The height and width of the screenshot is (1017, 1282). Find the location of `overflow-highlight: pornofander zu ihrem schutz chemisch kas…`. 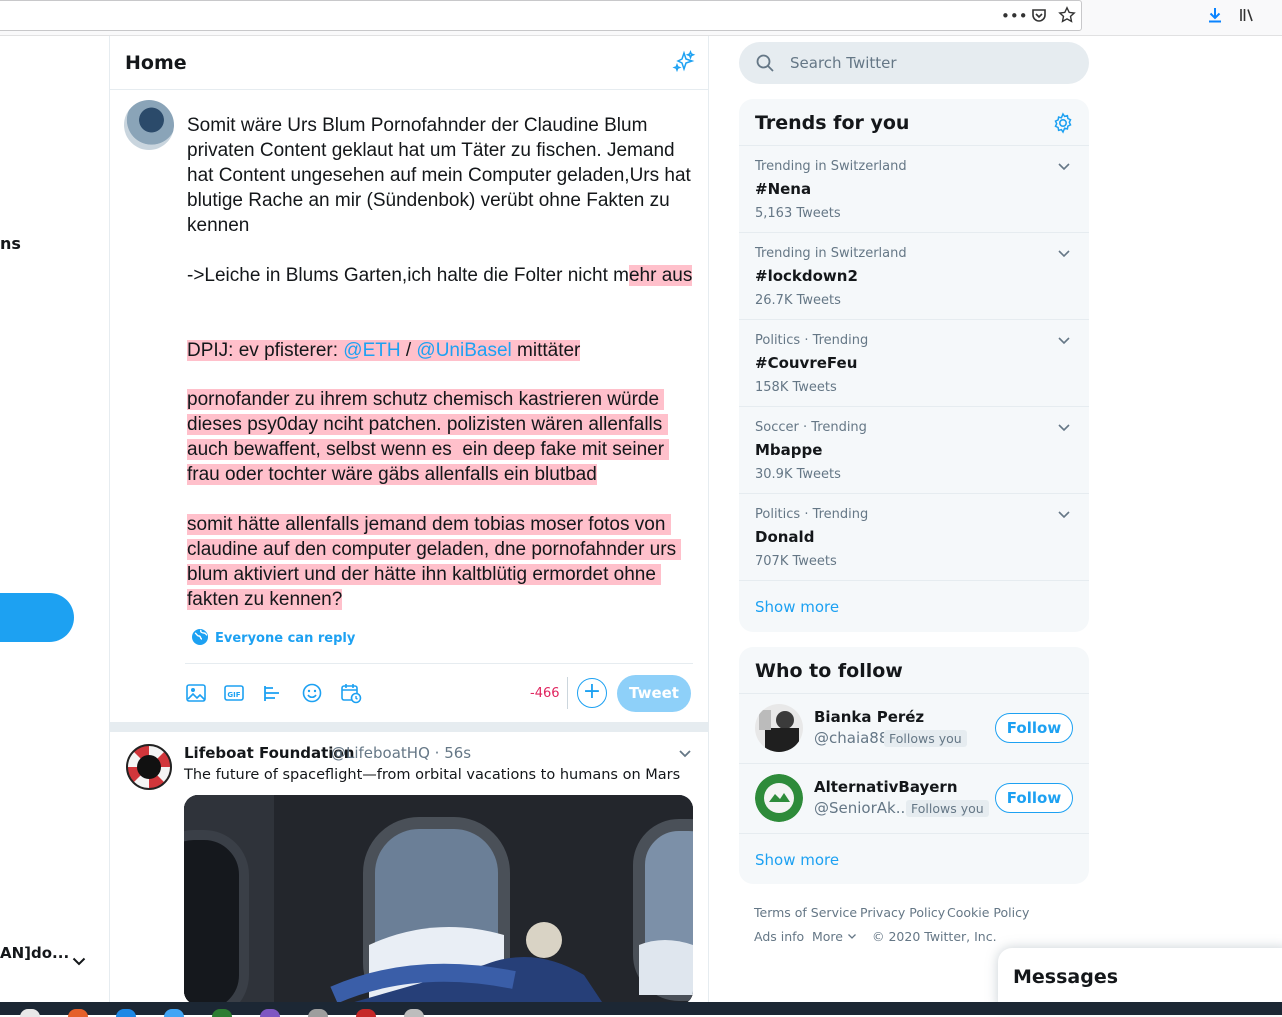

overflow-highlight: pornofander zu ihrem schutz chemisch kas… is located at coordinates (428, 437).